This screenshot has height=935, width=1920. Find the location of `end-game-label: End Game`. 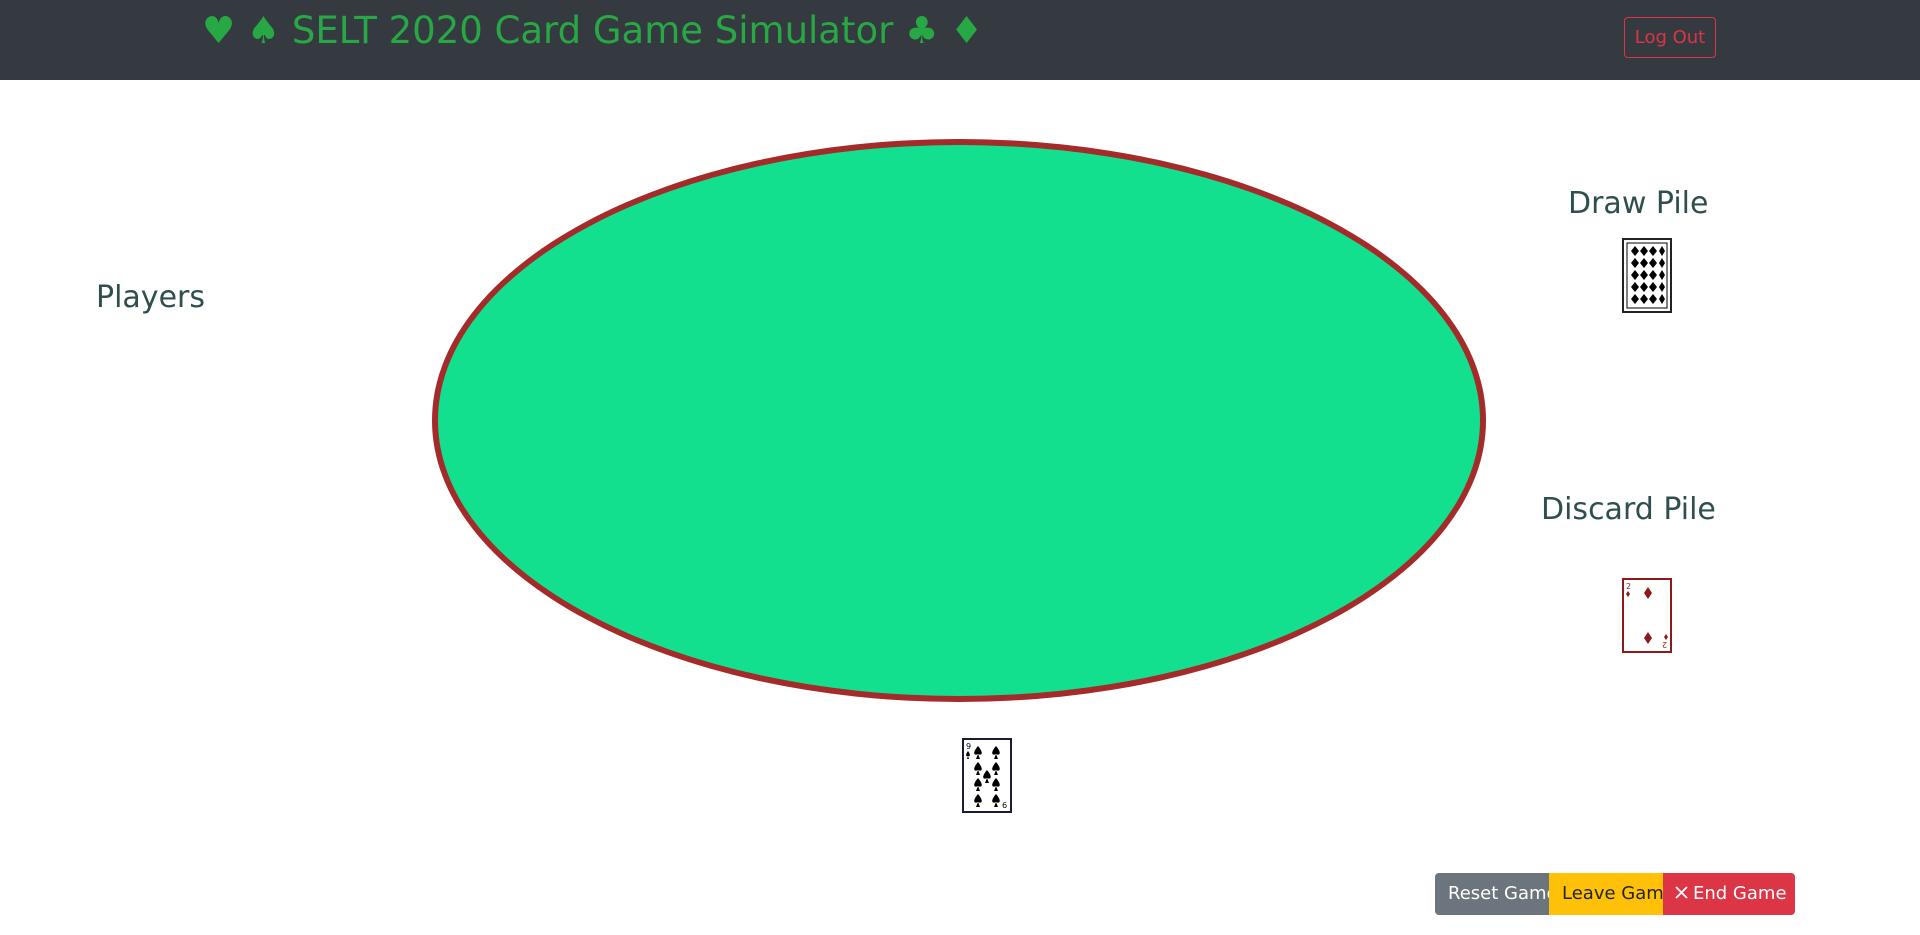

end-game-label: End Game is located at coordinates (1740, 893).